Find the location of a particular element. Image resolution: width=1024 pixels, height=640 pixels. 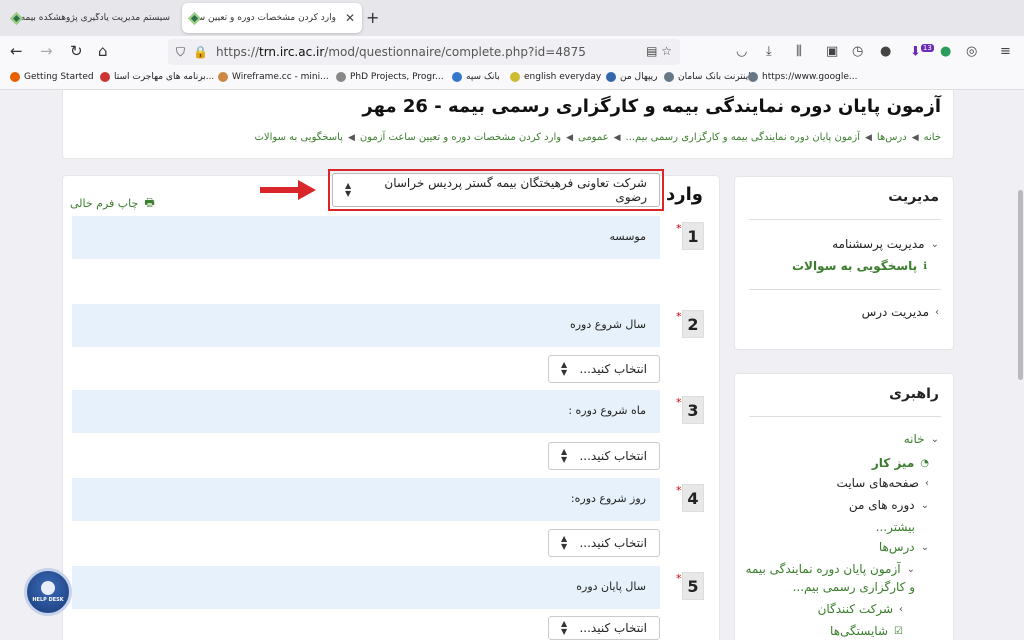

admin-course-item: › مدیریت درس is located at coordinates (900, 312).